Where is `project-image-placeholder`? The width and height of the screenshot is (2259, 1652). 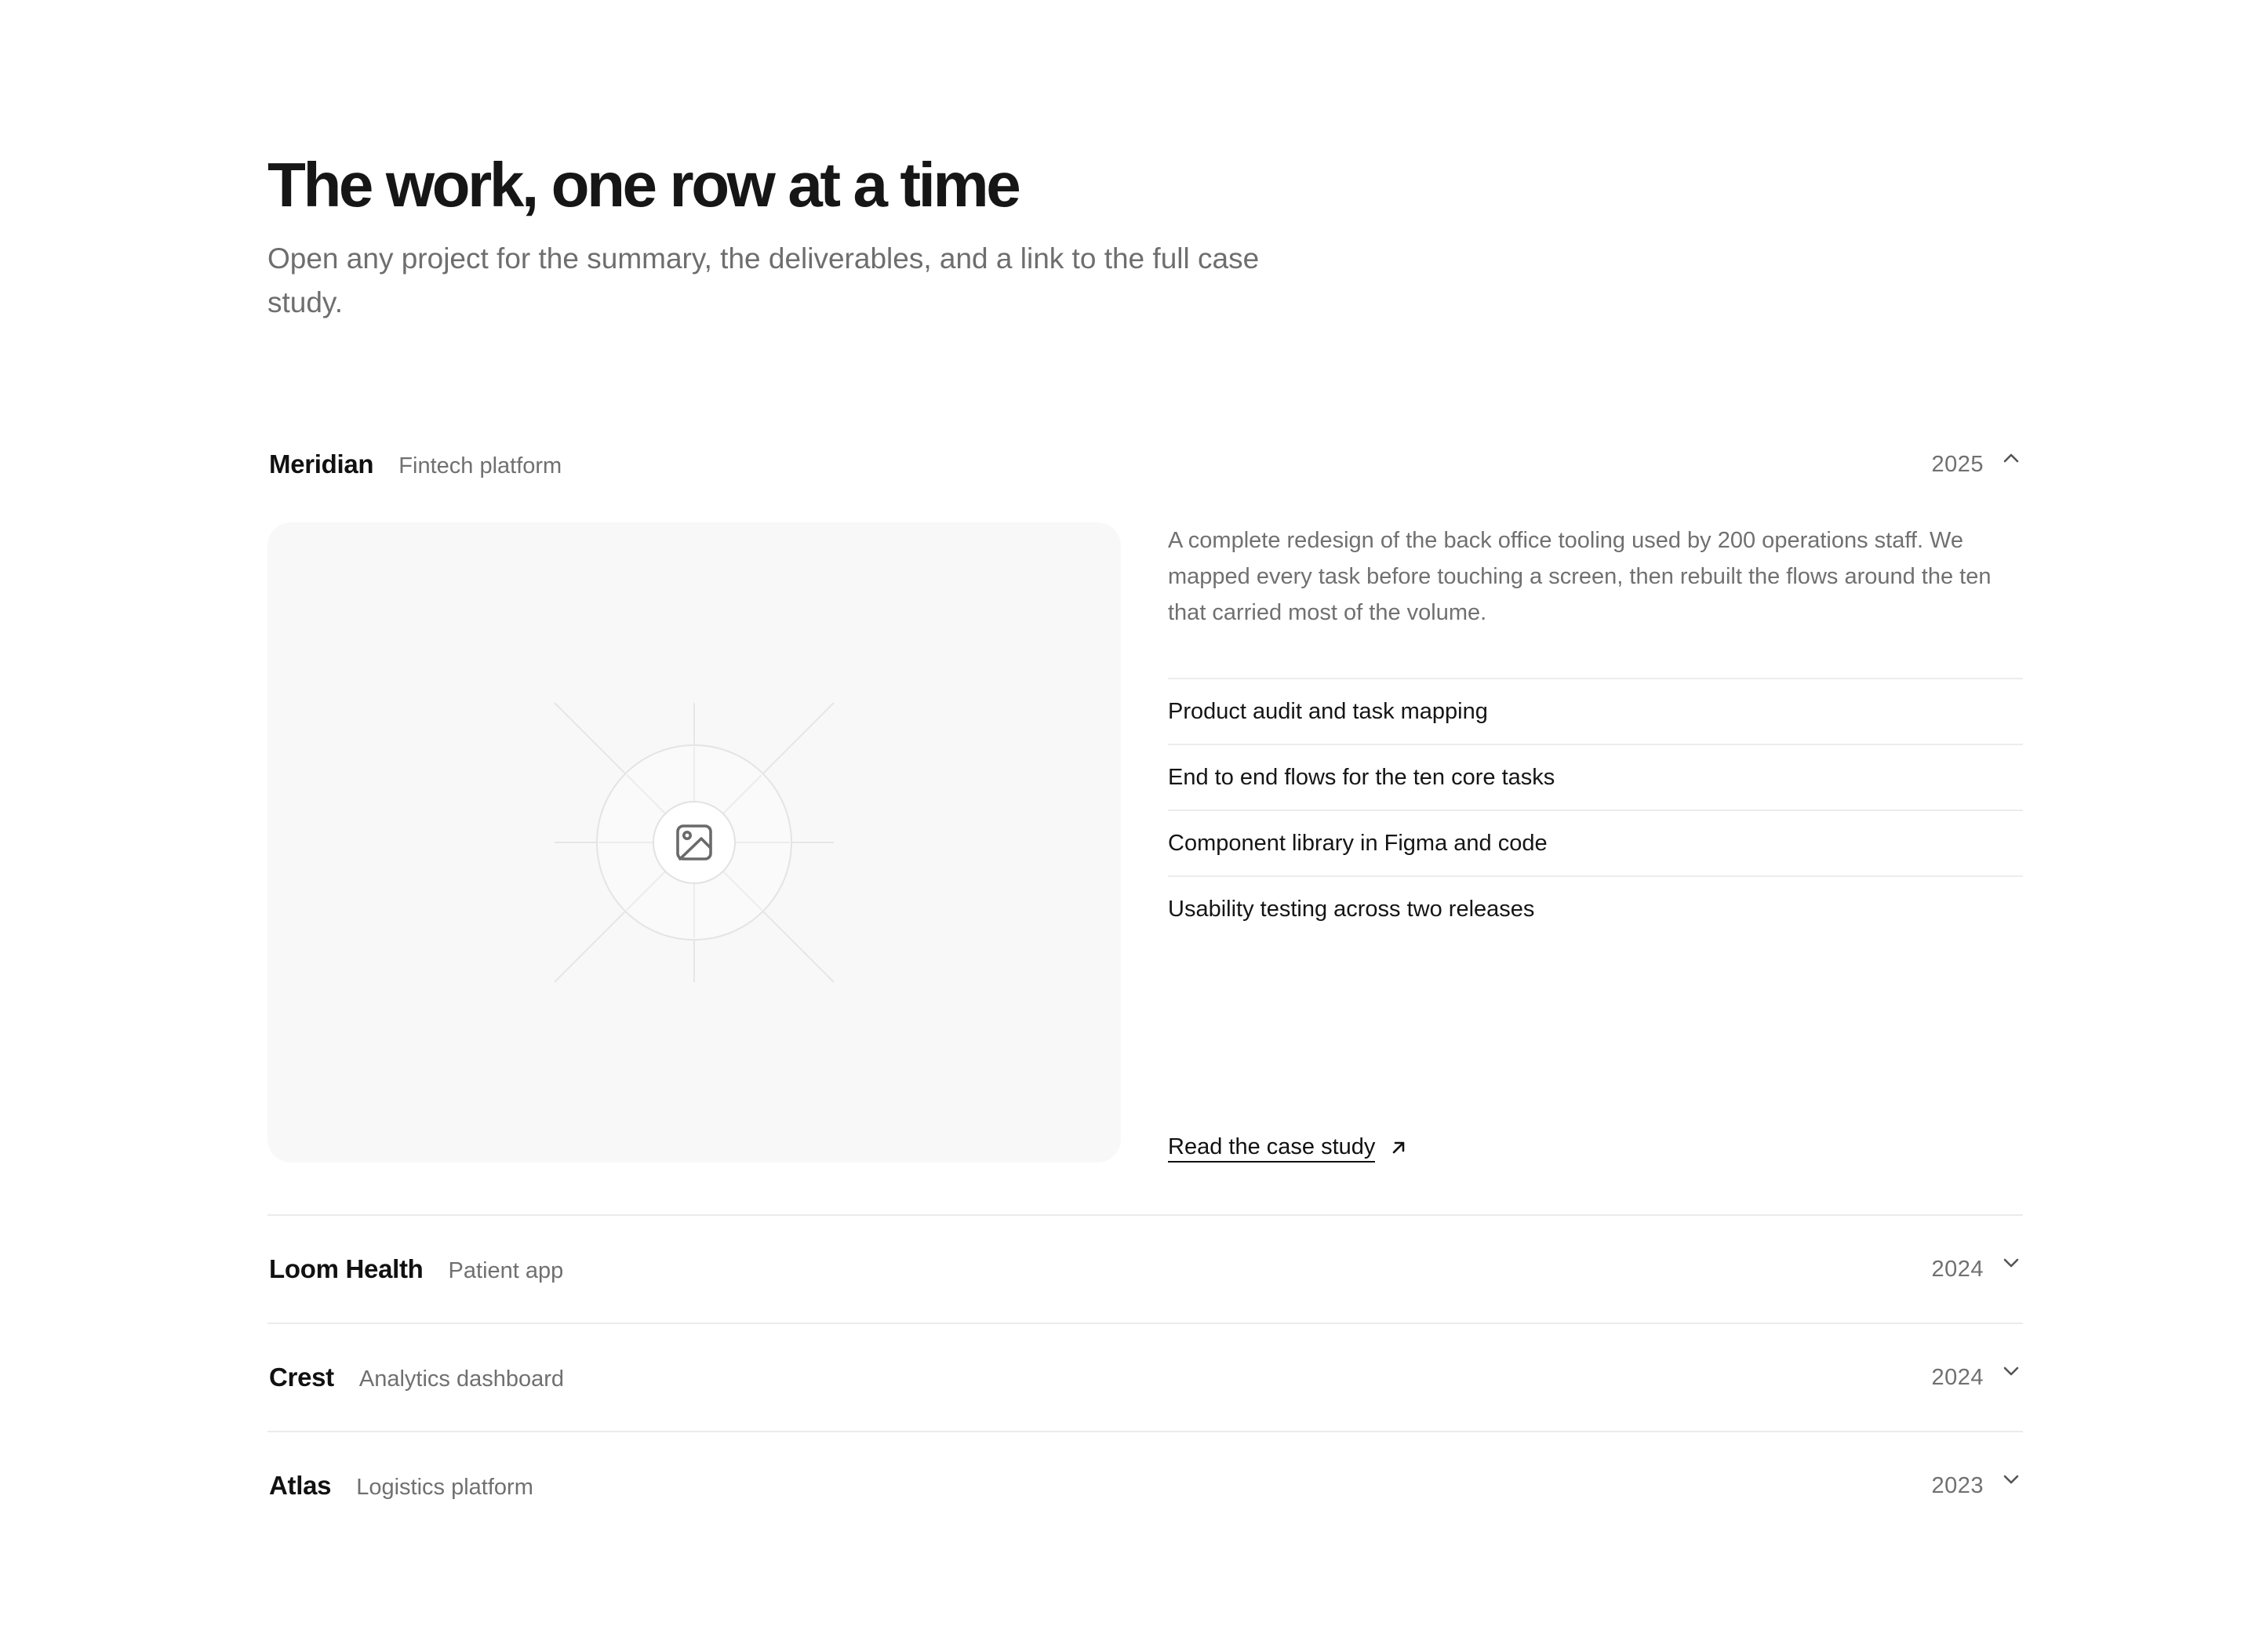
project-image-placeholder is located at coordinates (694, 843).